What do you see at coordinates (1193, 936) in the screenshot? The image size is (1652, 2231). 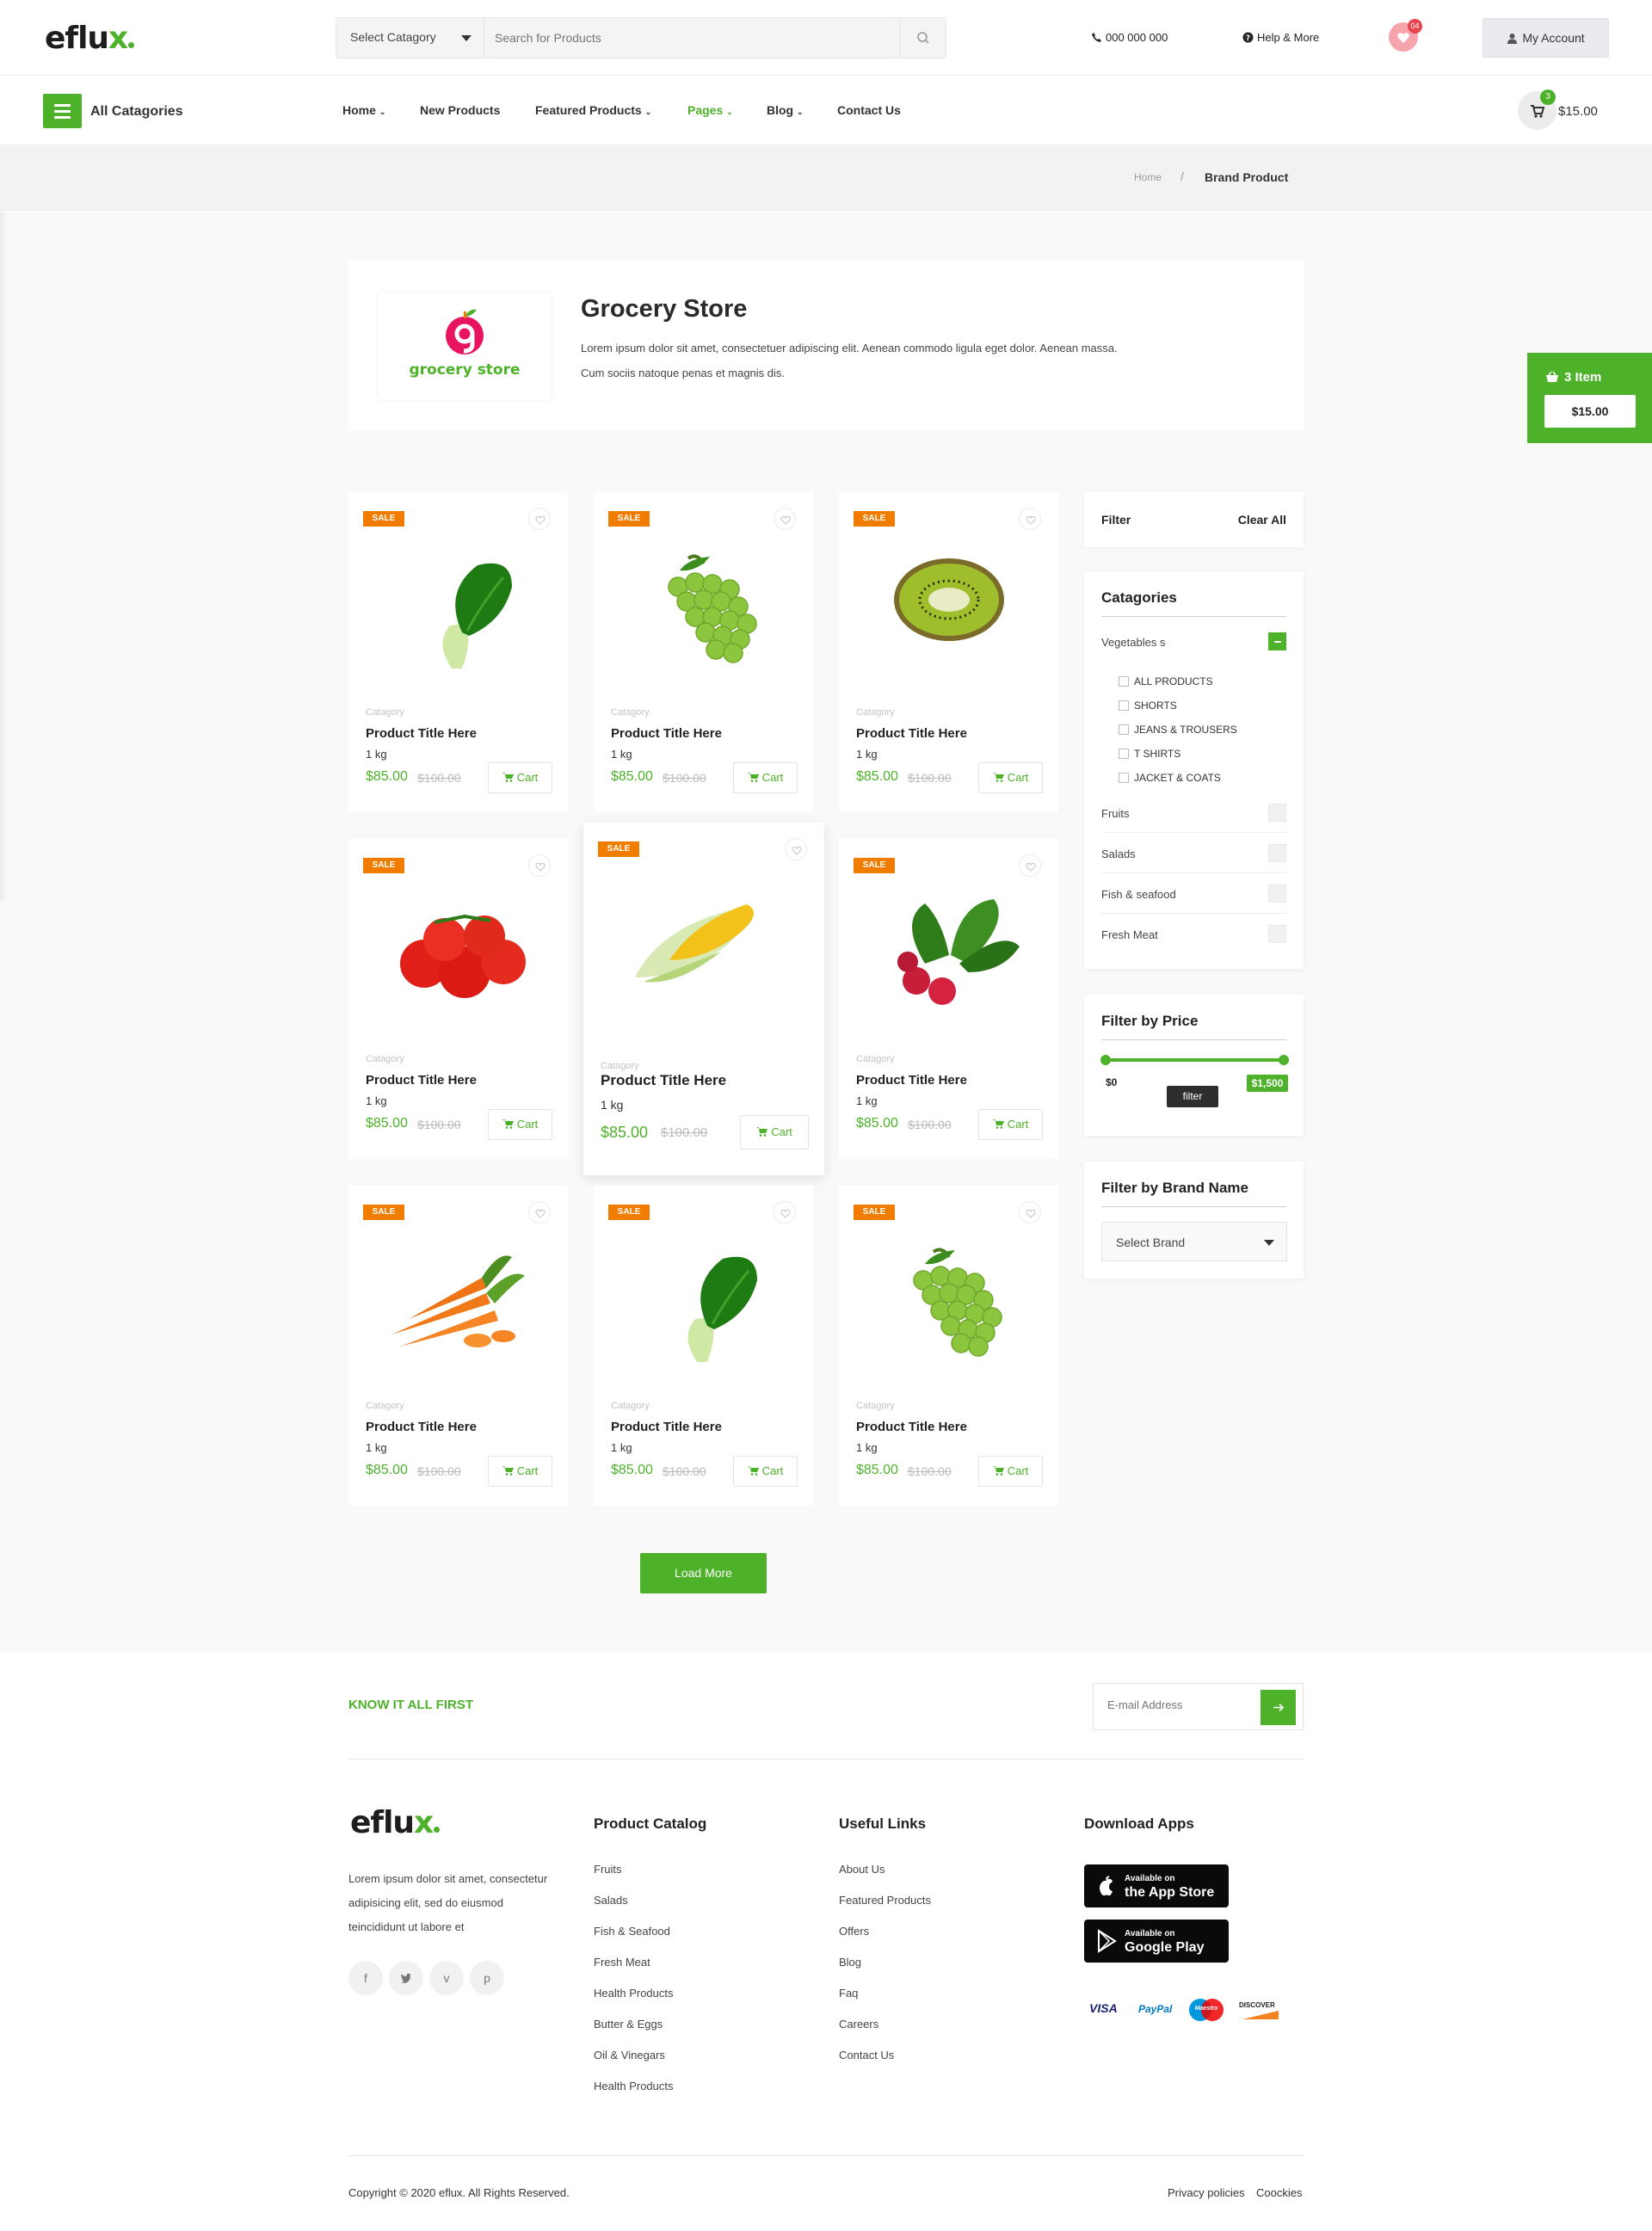 I see `category-fresh-meat: Fresh Meat` at bounding box center [1193, 936].